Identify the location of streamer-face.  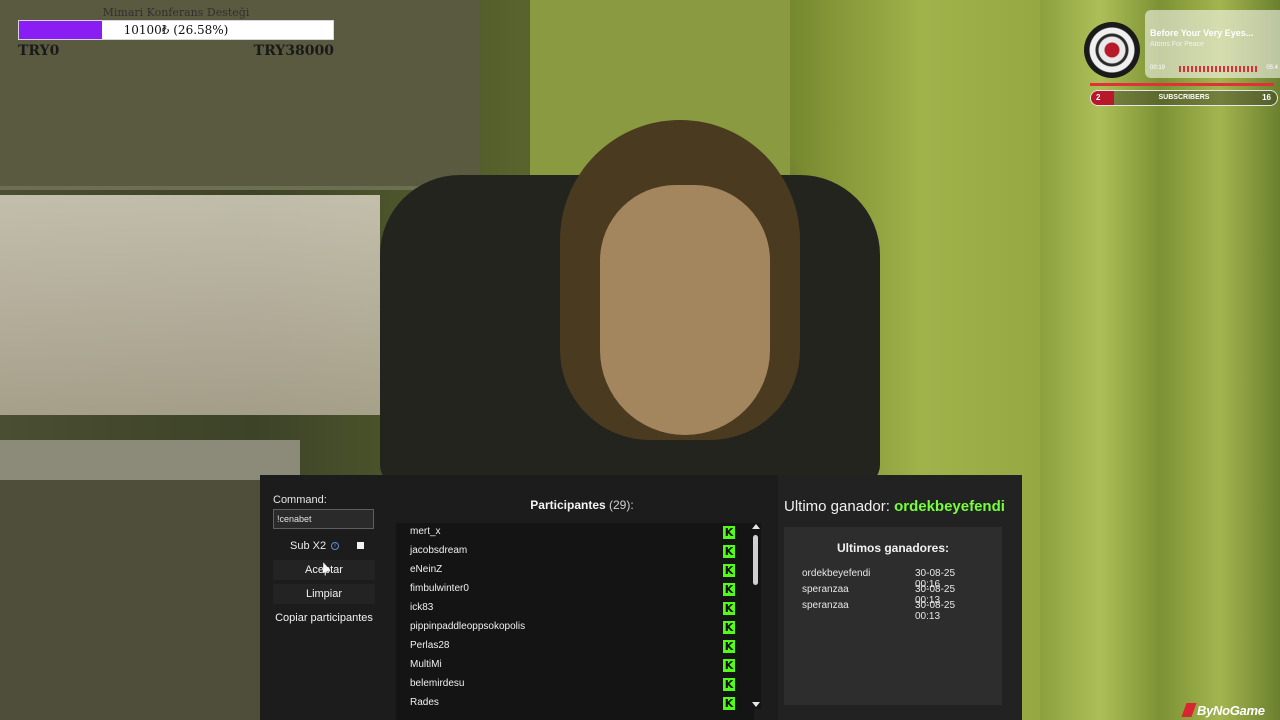
(685, 310).